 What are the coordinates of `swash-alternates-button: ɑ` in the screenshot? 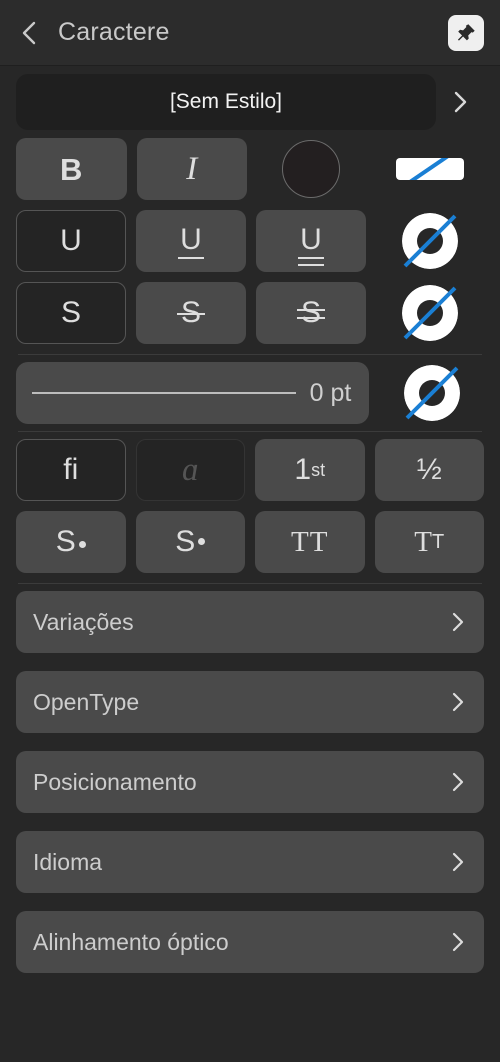 It's located at (190, 470).